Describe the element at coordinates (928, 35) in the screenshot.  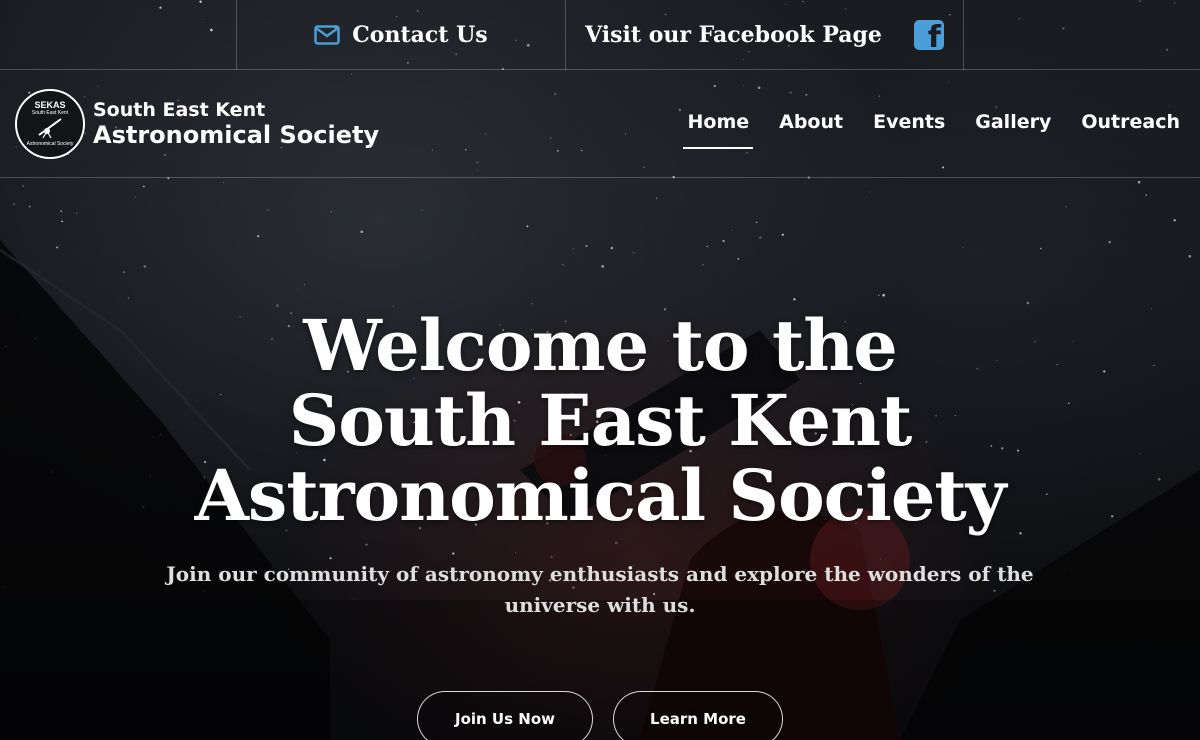
I see `facebook-icon: f` at that location.